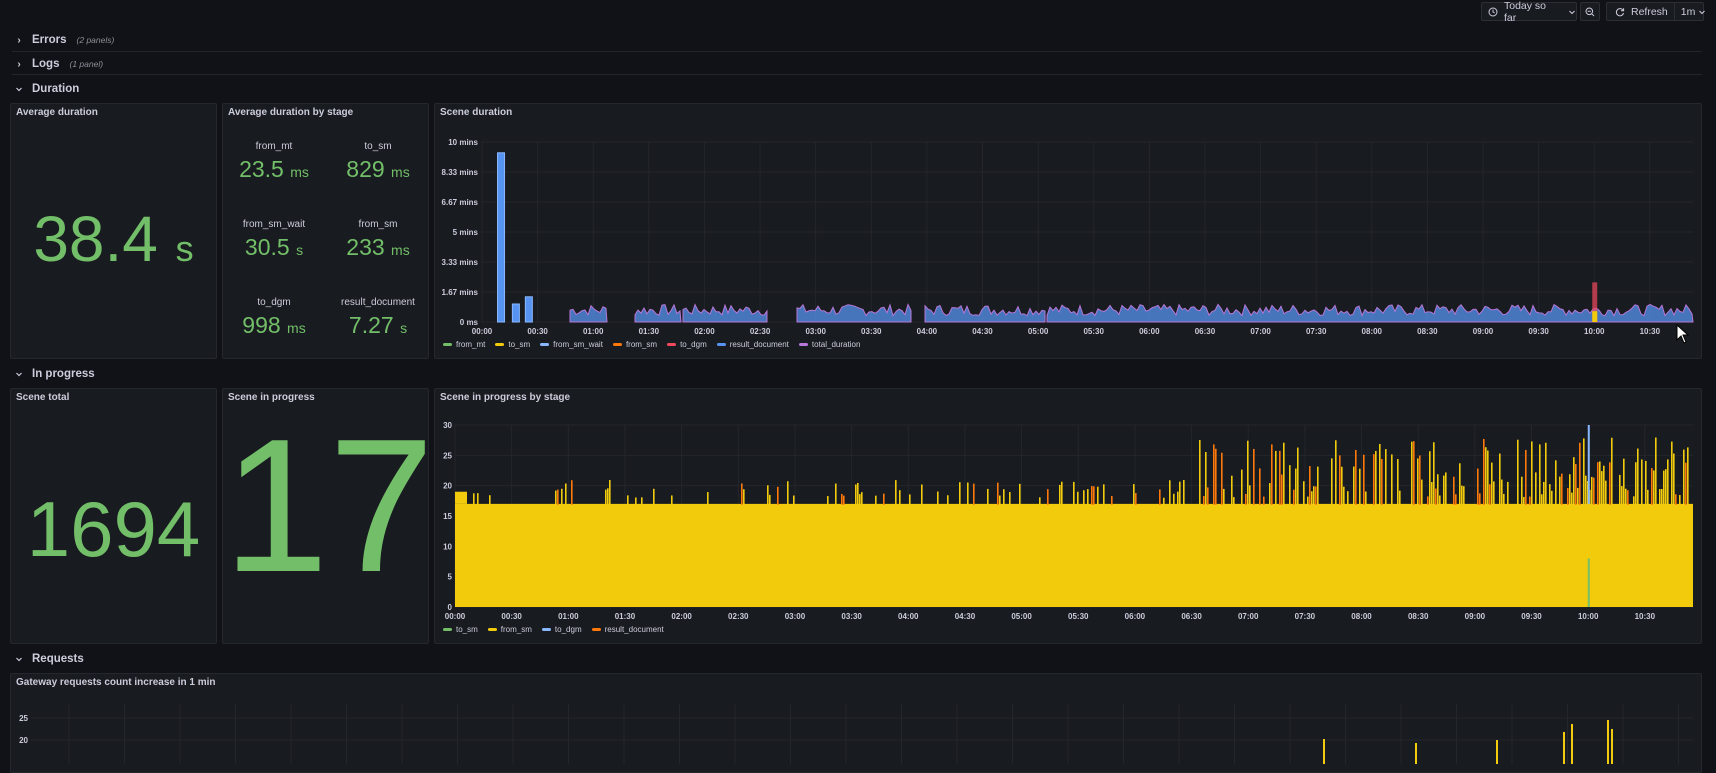  I want to click on x-tick-label: 01:00, so click(593, 331).